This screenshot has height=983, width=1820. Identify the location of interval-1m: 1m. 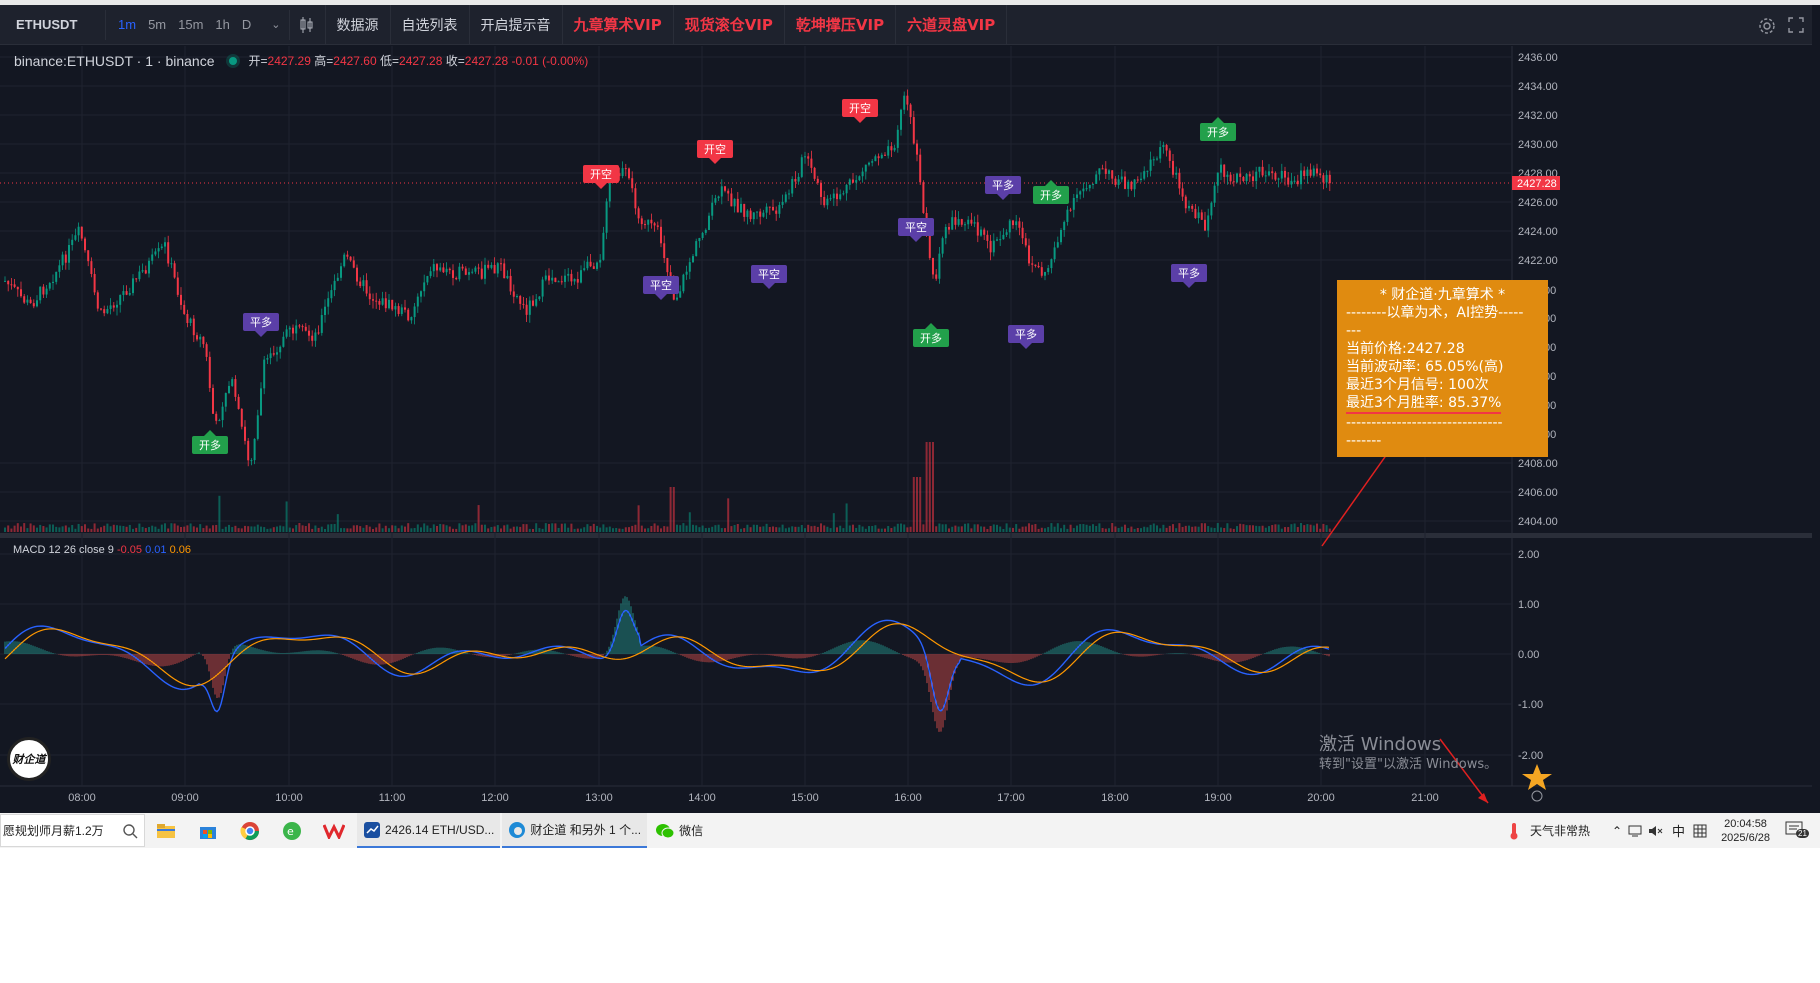
(127, 24).